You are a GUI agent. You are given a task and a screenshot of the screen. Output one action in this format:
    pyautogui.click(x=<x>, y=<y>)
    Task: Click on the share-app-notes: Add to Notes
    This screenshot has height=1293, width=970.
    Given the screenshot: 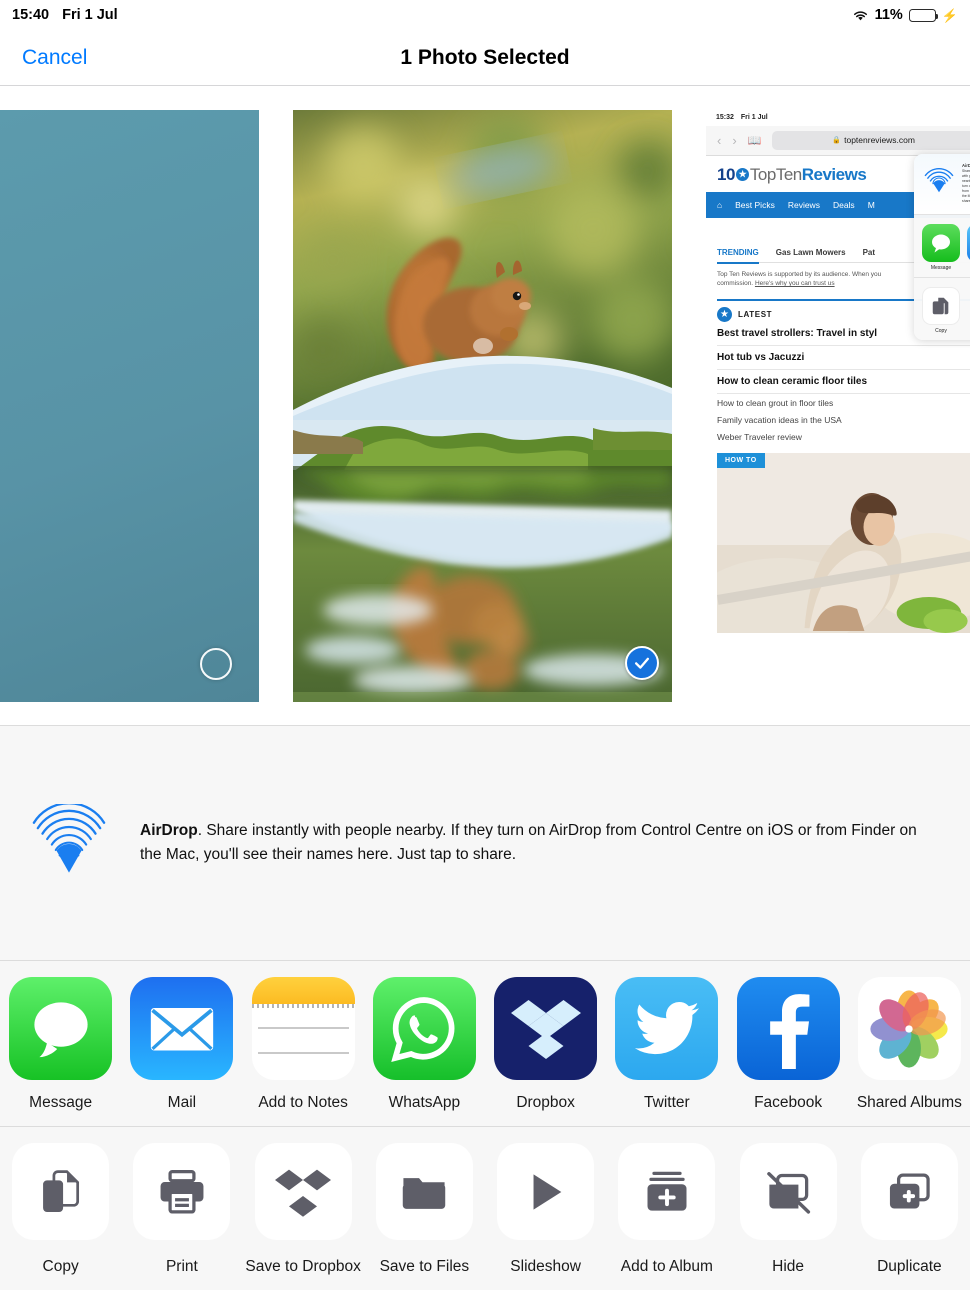 What is the action you would take?
    pyautogui.click(x=303, y=1044)
    